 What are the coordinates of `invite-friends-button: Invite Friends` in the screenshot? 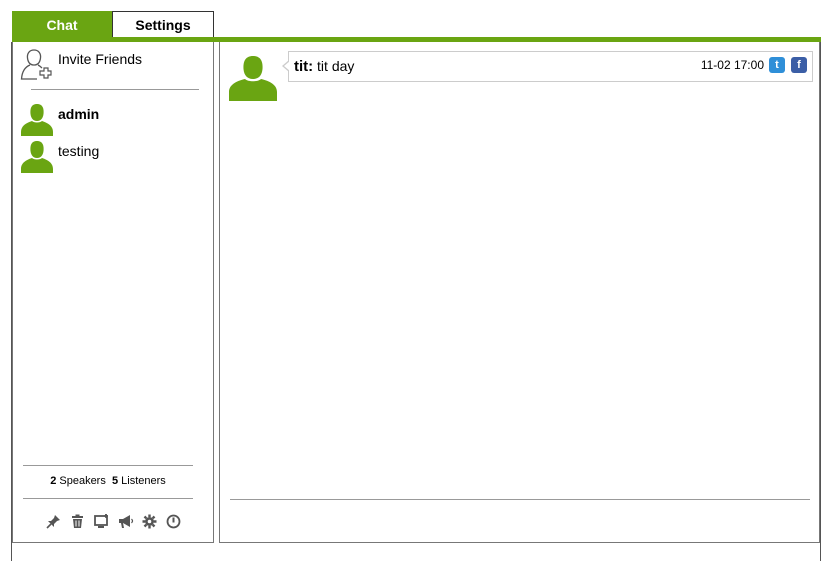 It's located at (81, 67).